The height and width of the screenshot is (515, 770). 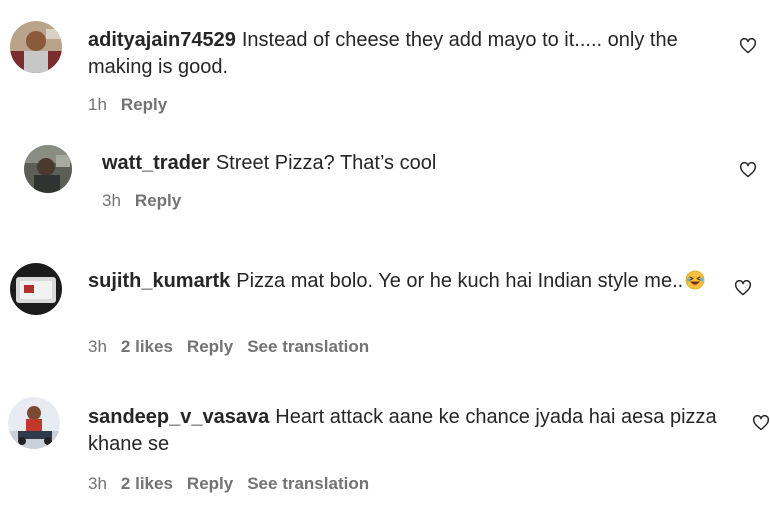 I want to click on comment-username: sandeep_v_vasava, so click(x=178, y=417).